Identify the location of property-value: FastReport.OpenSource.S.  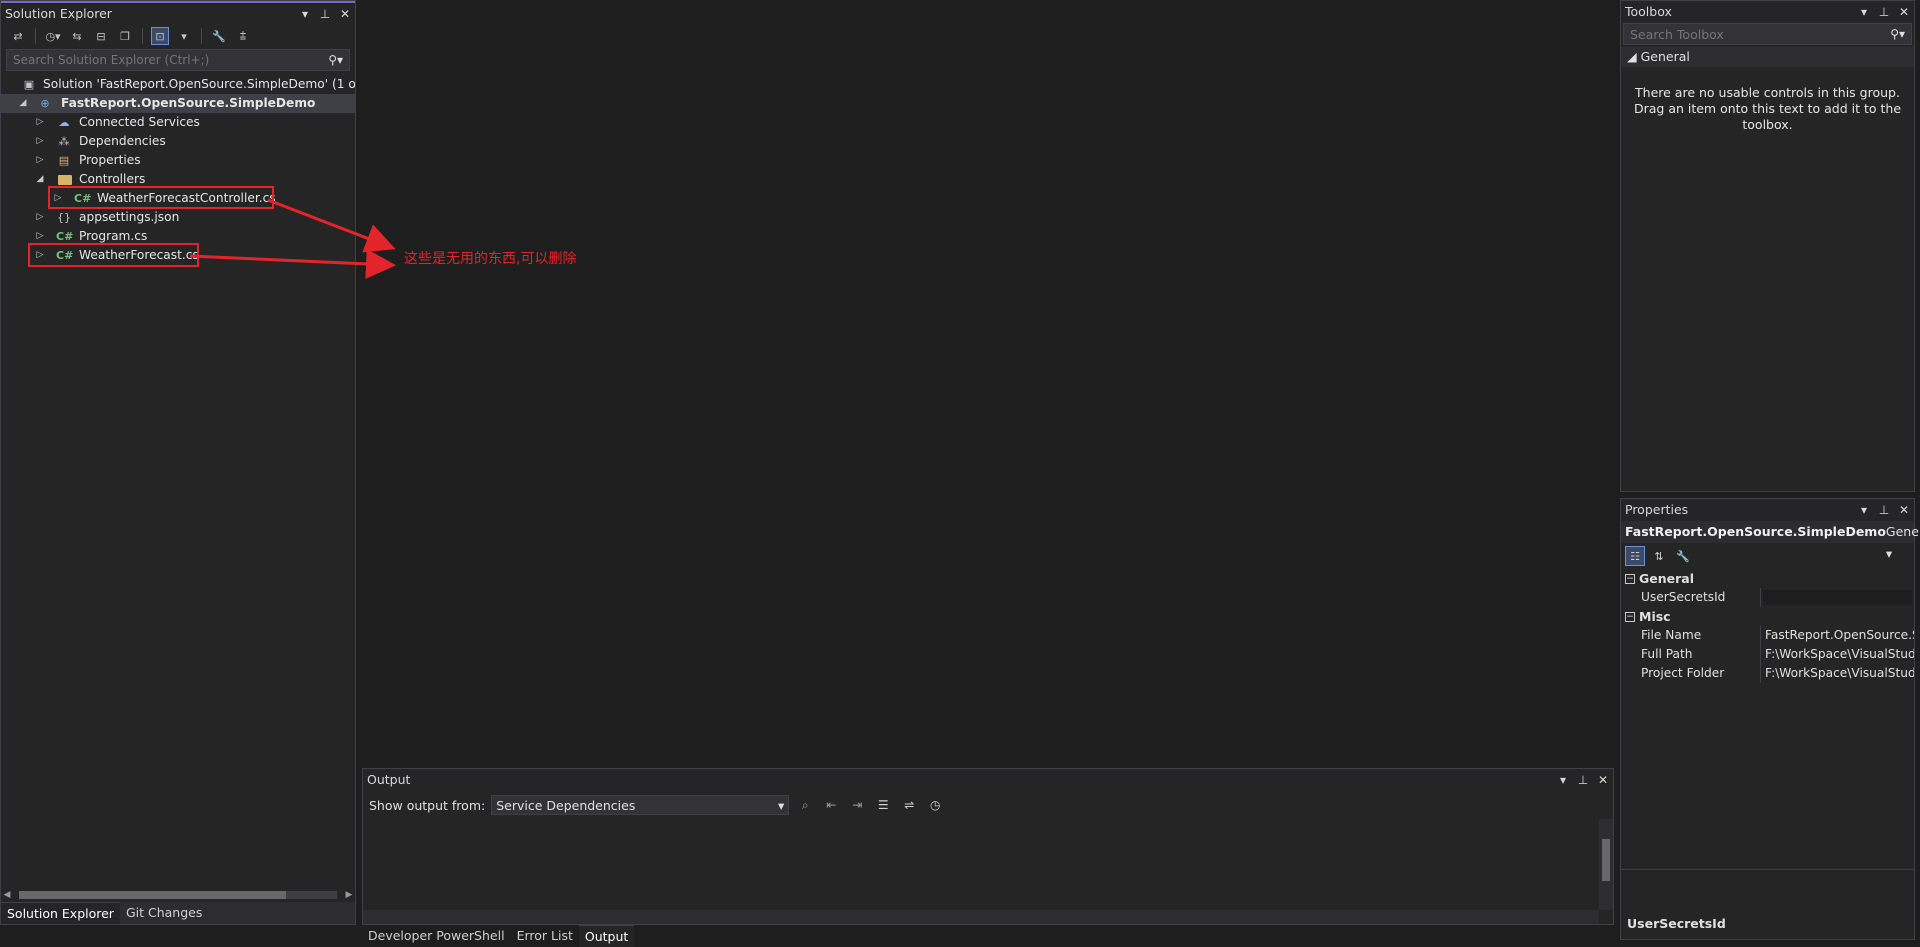
(1837, 635).